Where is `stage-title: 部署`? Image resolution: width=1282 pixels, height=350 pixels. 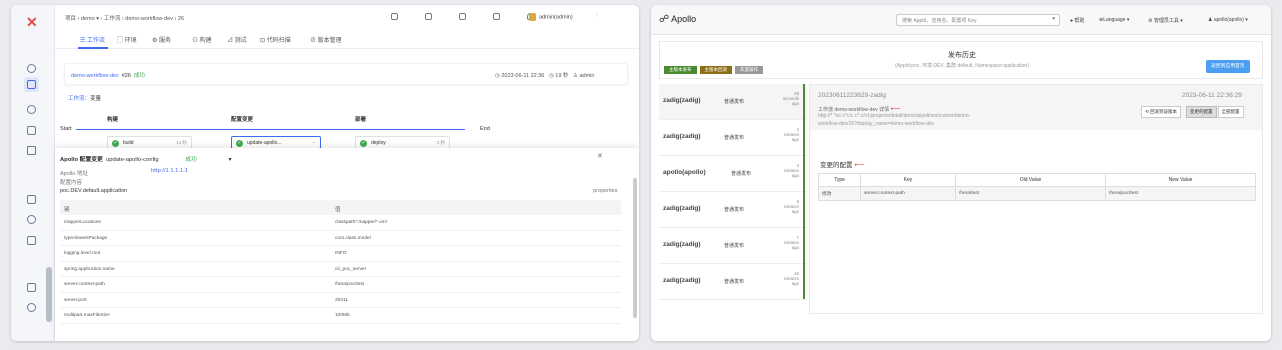 stage-title: 部署 is located at coordinates (361, 120).